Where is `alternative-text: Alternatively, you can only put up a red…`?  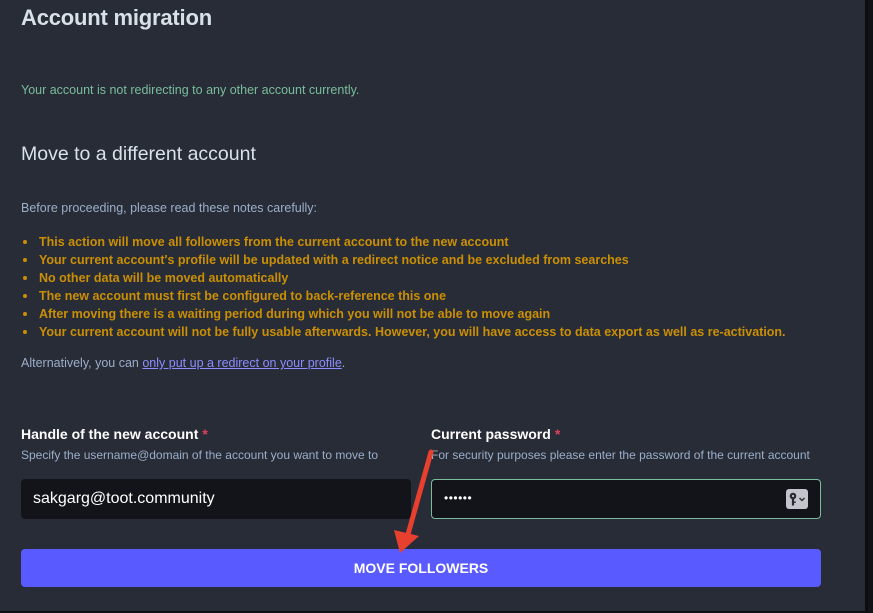
alternative-text: Alternatively, you can only put up a red… is located at coordinates (183, 363).